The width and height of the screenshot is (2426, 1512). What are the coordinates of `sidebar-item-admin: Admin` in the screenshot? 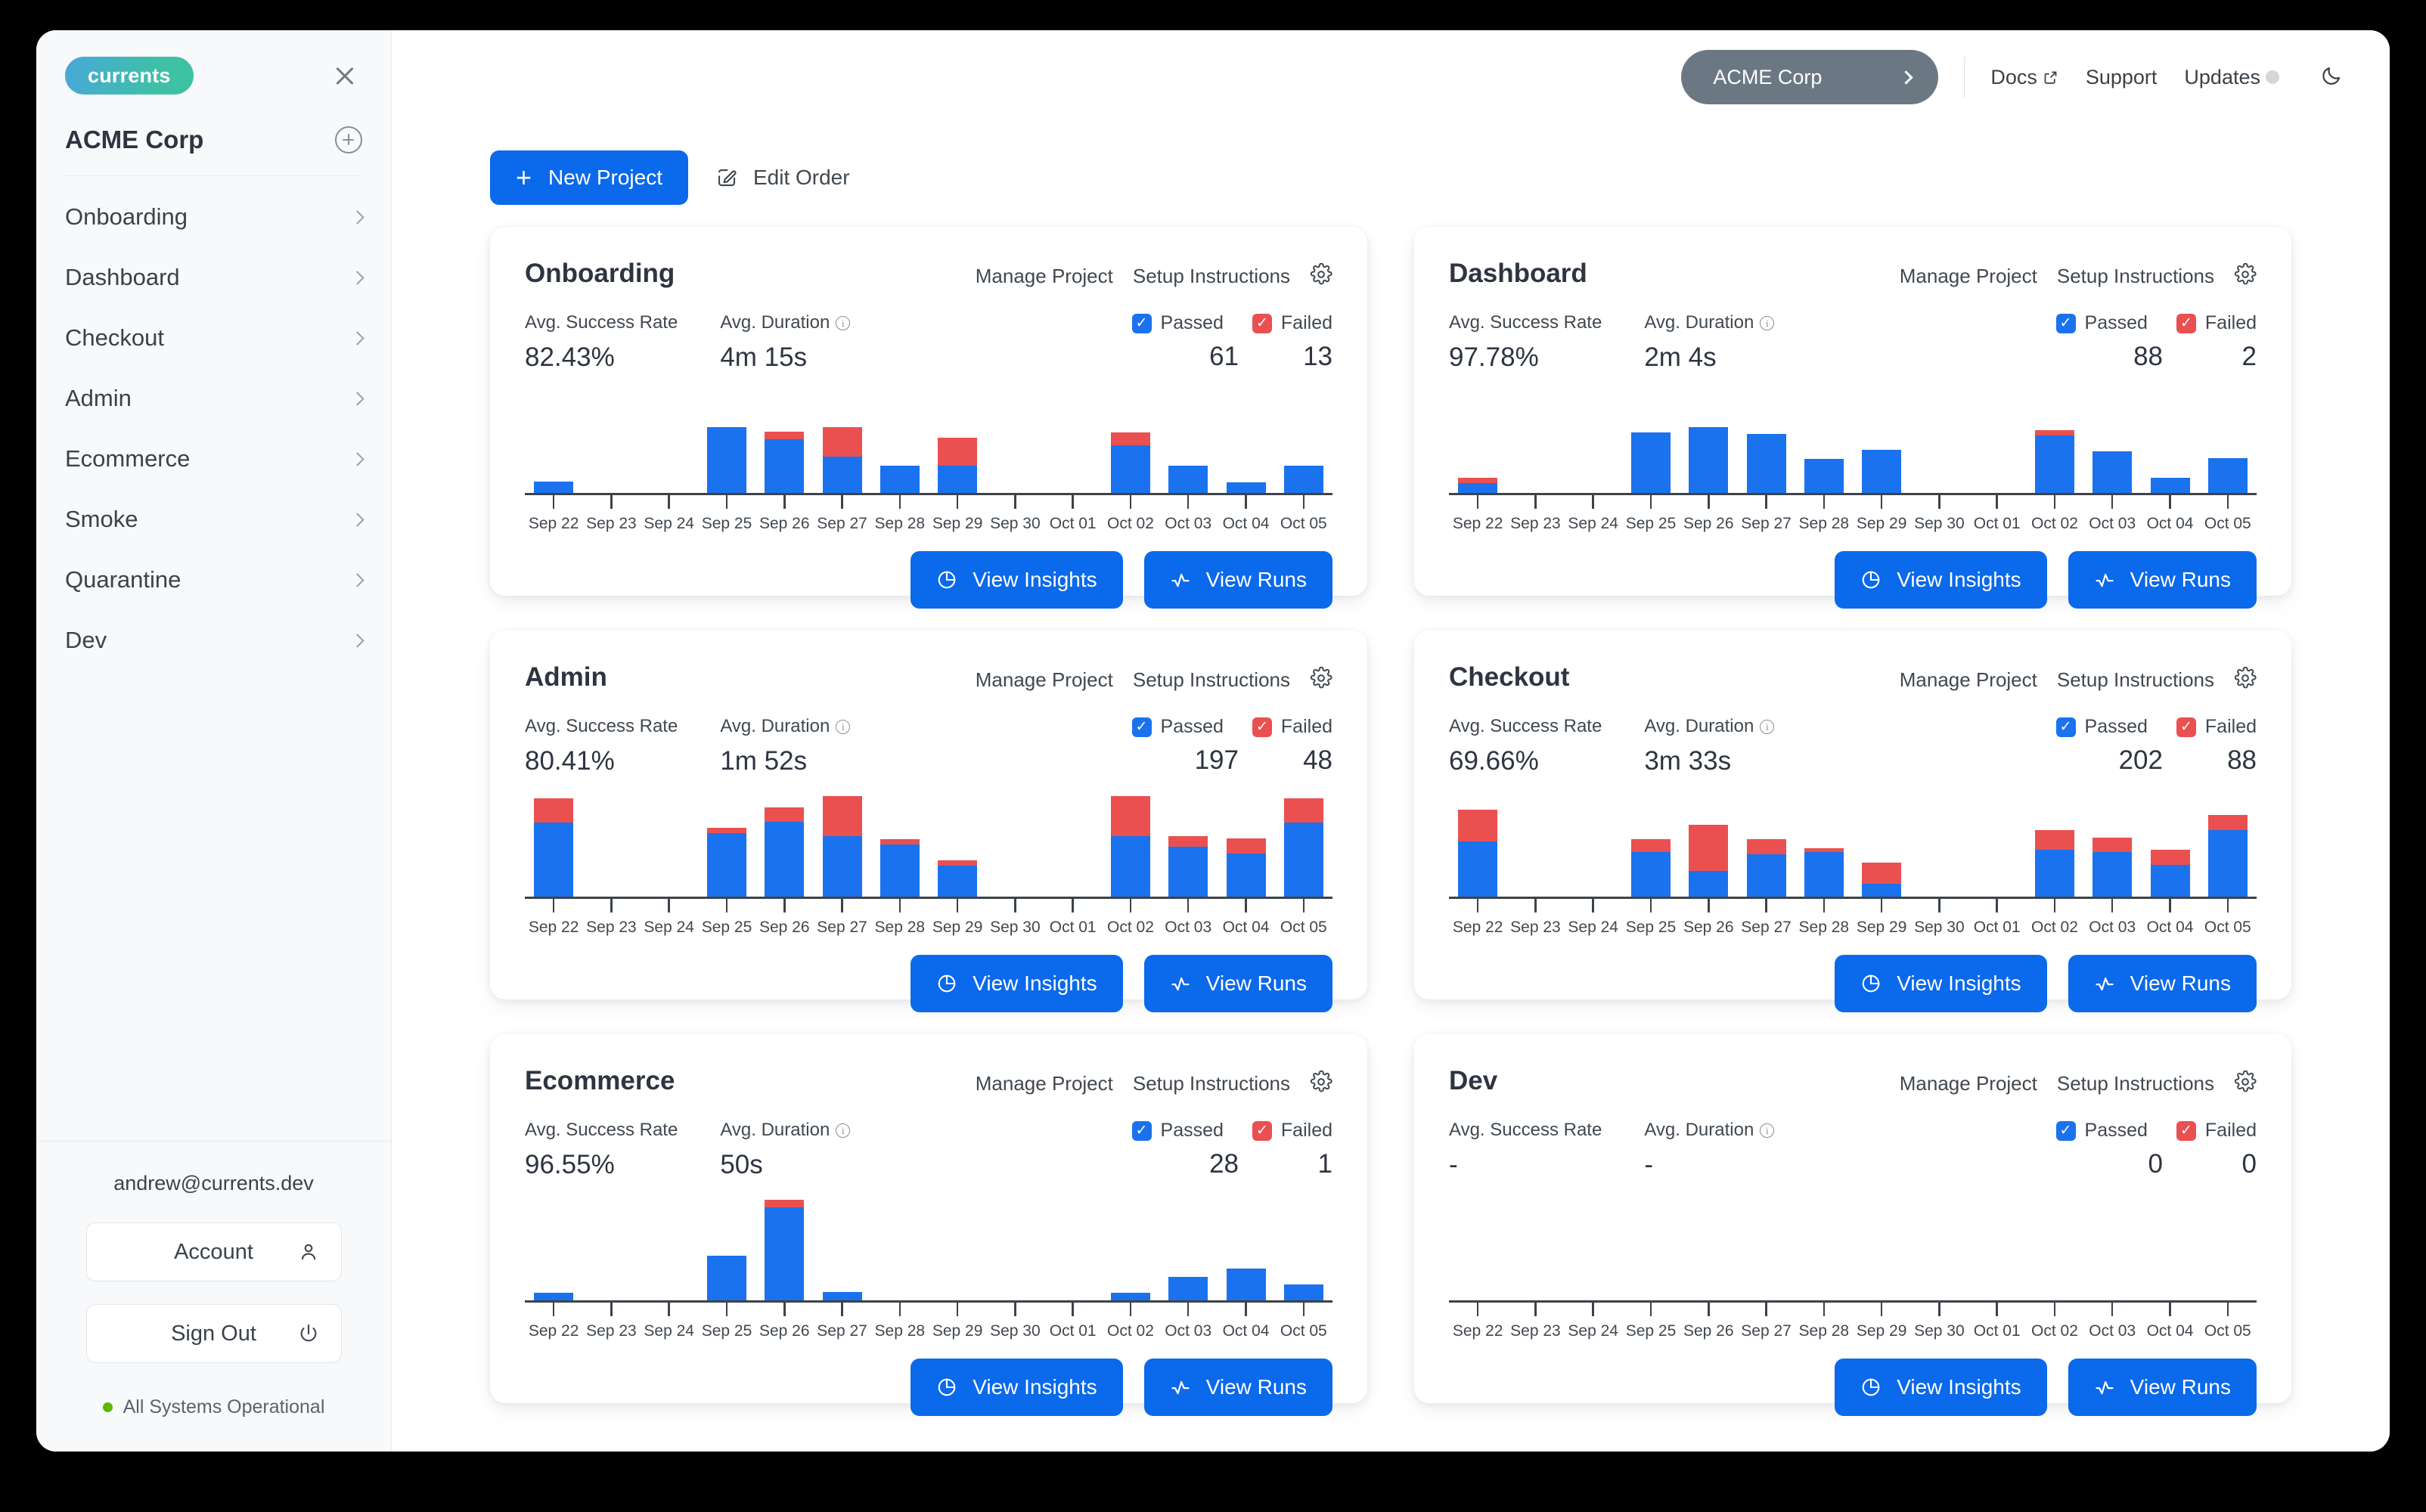 It's located at (215, 398).